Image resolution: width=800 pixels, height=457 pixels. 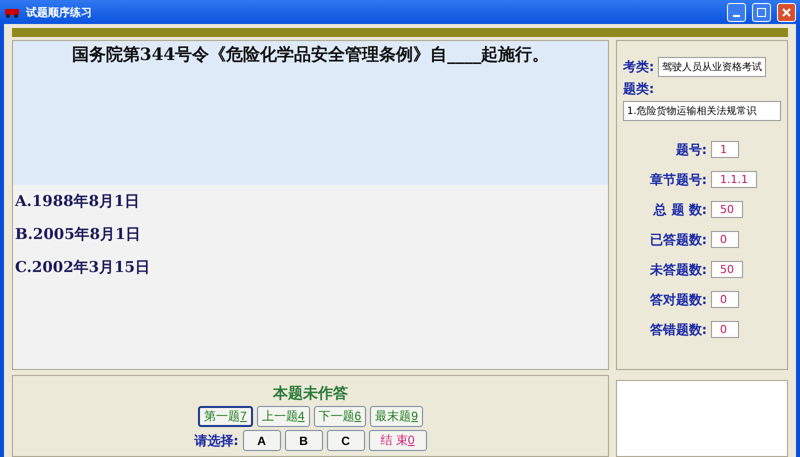 I want to click on close-button, so click(x=786, y=12).